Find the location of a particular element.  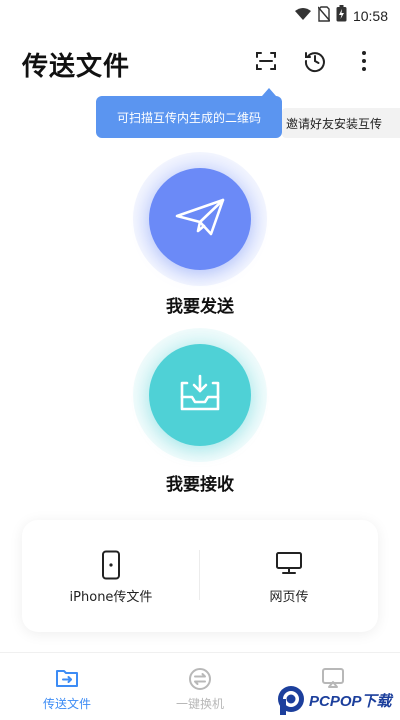

history-icon is located at coordinates (315, 63).